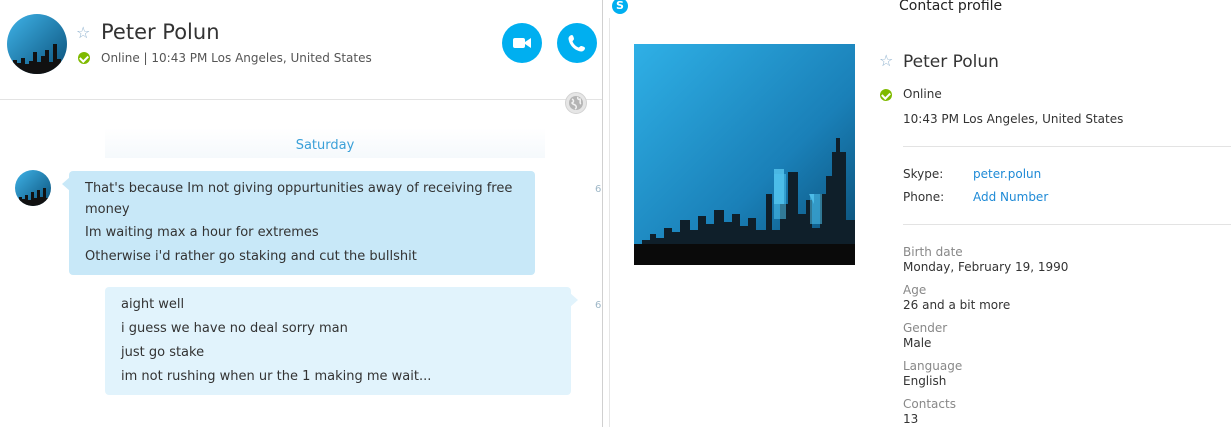 The height and width of the screenshot is (427, 1231). I want to click on contact-avatar, so click(37, 44).